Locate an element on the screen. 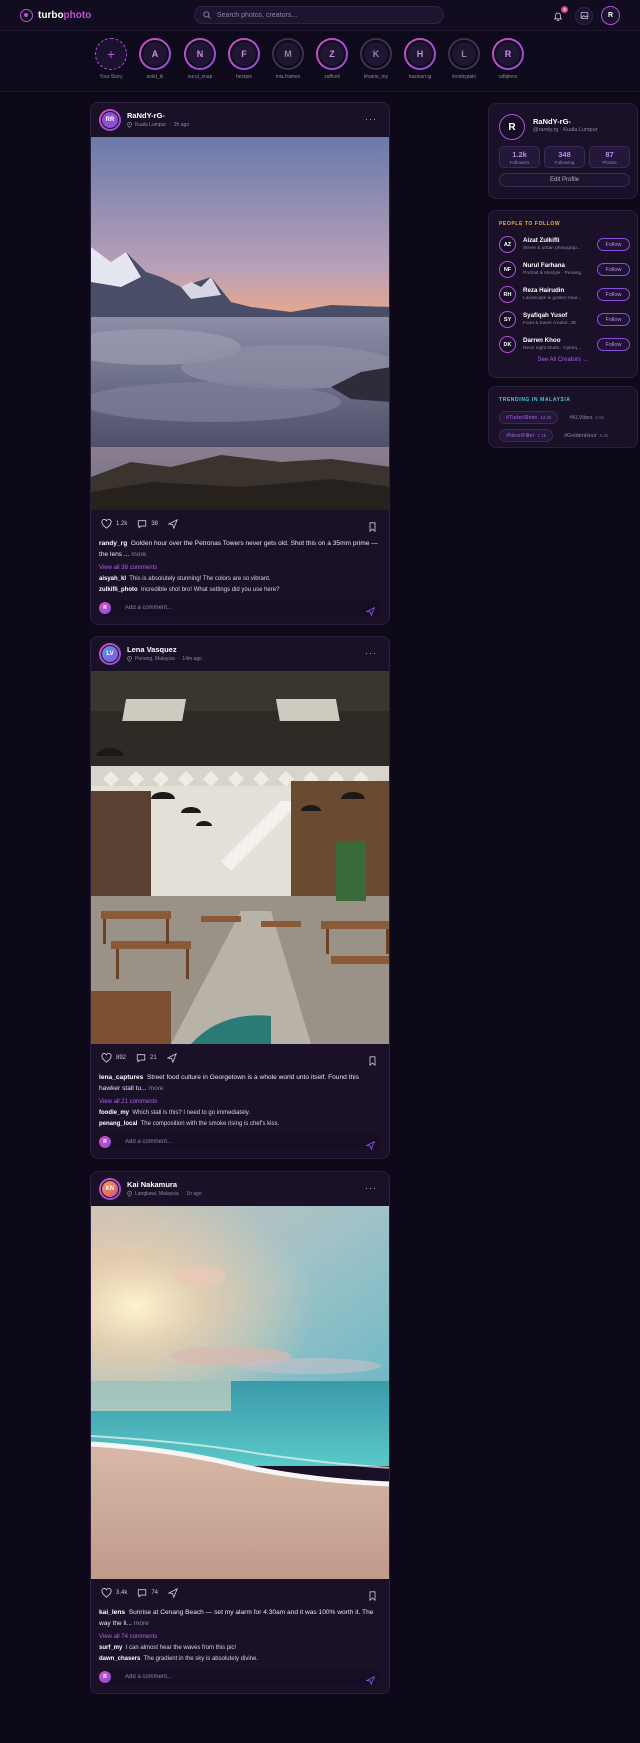 This screenshot has width=640, height=1743. suggestion-avatar: RH is located at coordinates (507, 294).